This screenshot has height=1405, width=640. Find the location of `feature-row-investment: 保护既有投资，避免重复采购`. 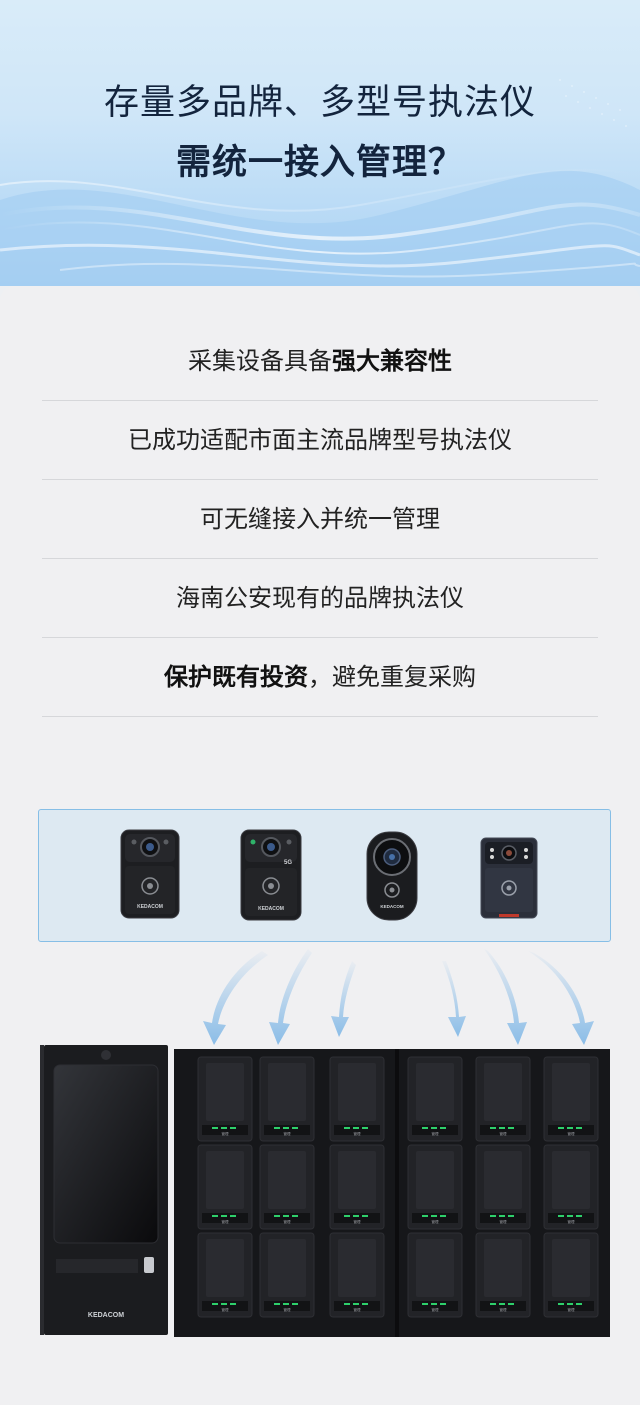

feature-row-investment: 保护既有投资，避免重复采购 is located at coordinates (320, 677).